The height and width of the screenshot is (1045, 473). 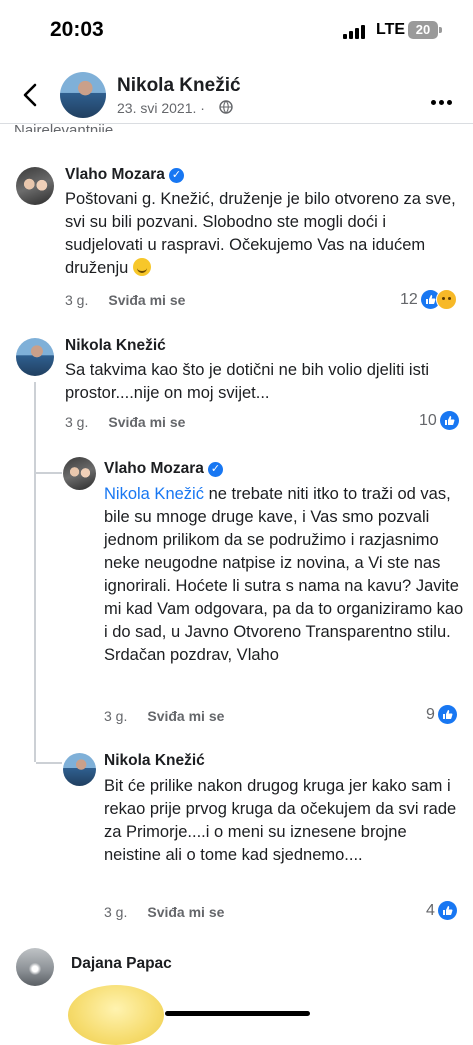 What do you see at coordinates (161, 108) in the screenshot?
I see `post-date: 23. svi 2021. ·` at bounding box center [161, 108].